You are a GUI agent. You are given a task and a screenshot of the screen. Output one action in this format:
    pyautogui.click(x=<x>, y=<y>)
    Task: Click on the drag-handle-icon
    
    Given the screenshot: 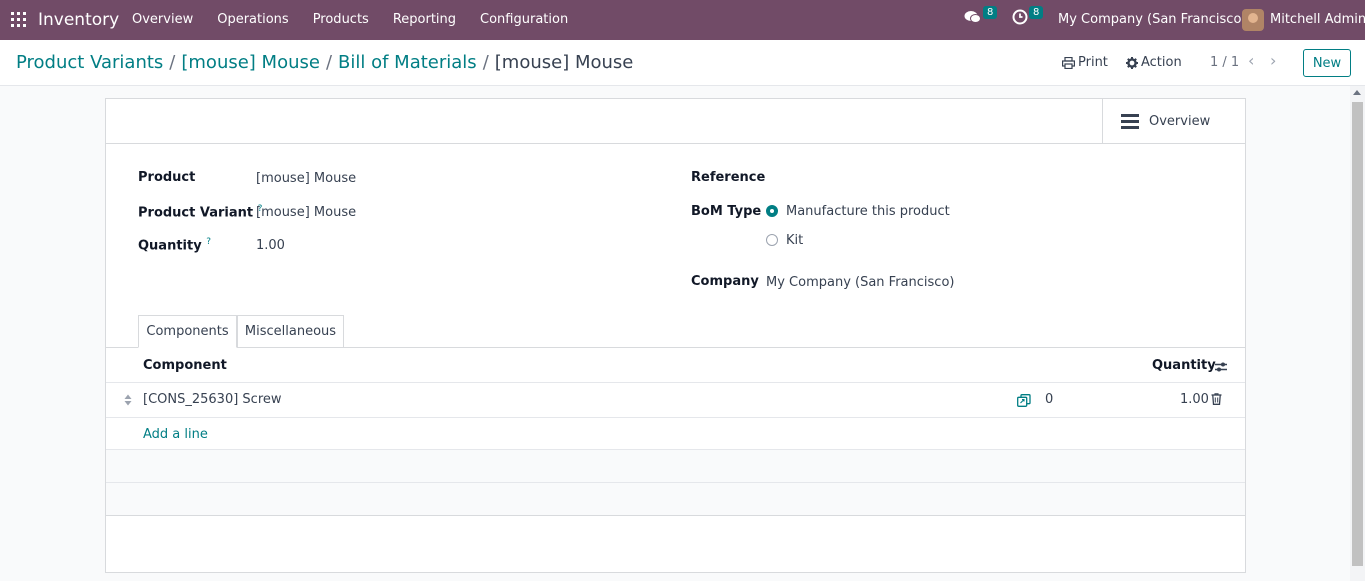 What is the action you would take?
    pyautogui.click(x=128, y=400)
    